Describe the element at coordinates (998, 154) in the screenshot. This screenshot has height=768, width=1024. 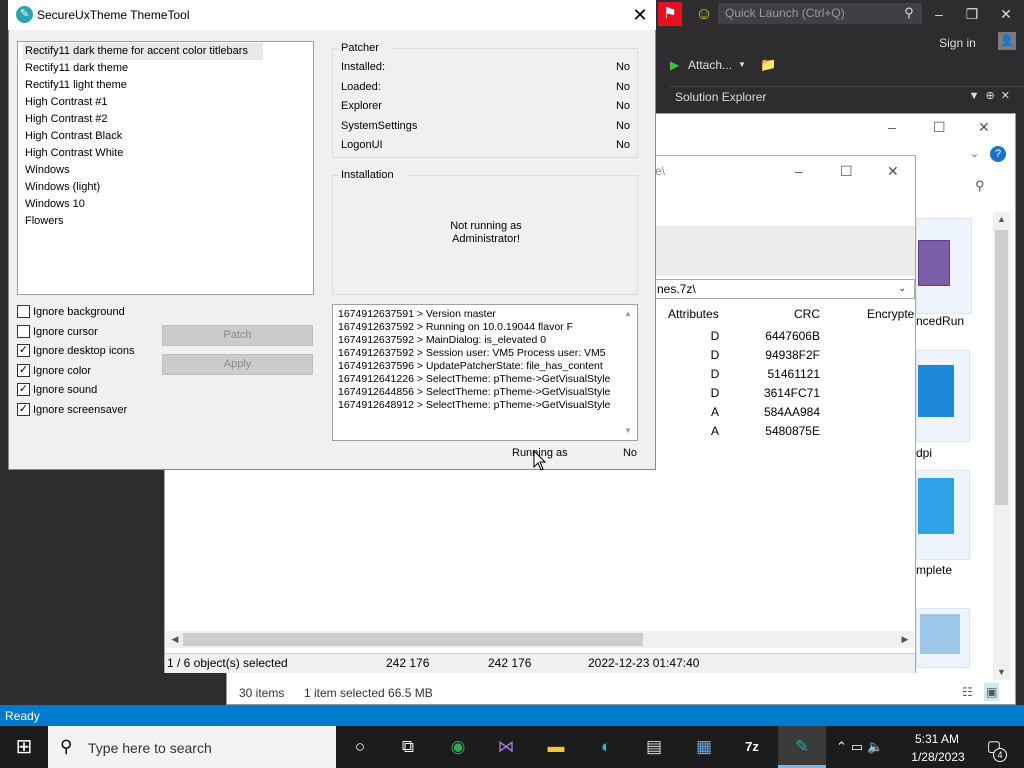
I see `help-icon: ?` at that location.